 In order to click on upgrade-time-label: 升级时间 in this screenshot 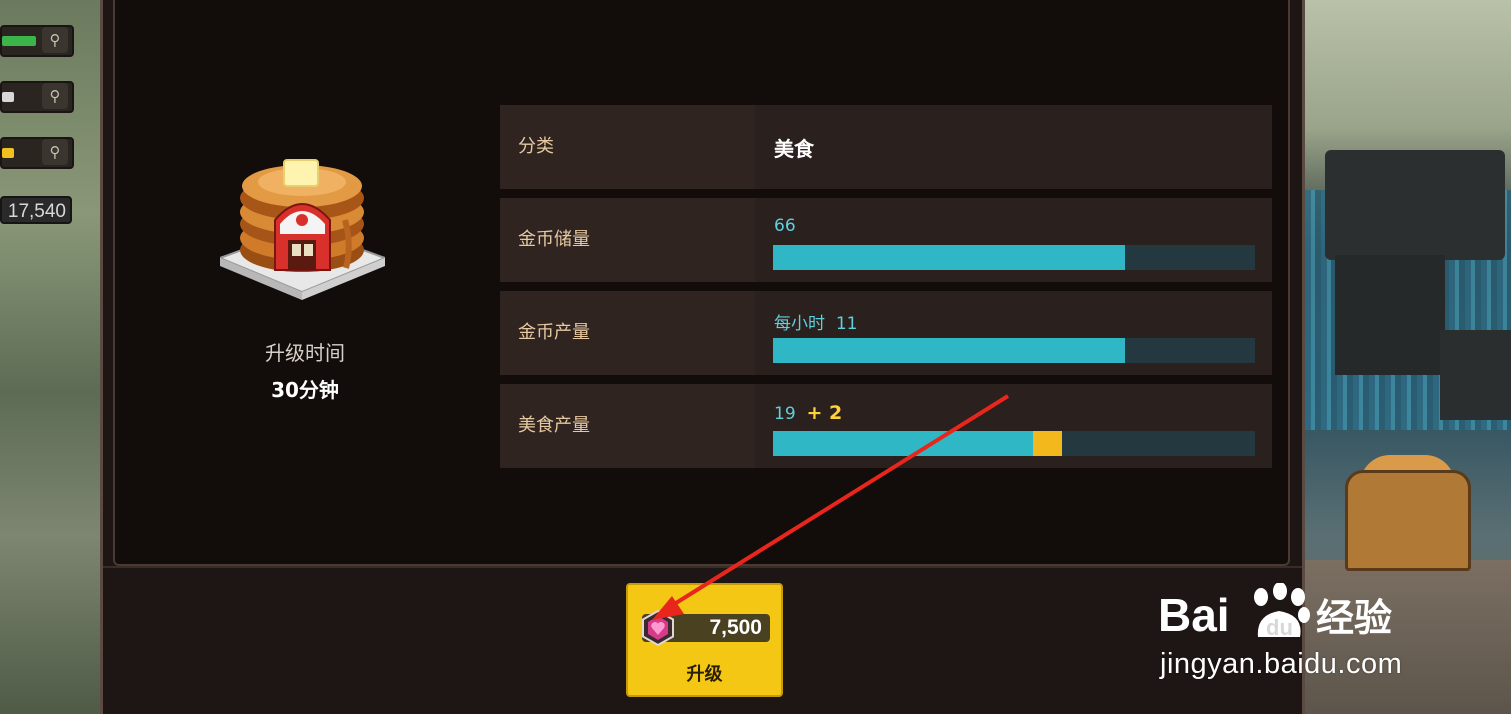, I will do `click(305, 353)`.